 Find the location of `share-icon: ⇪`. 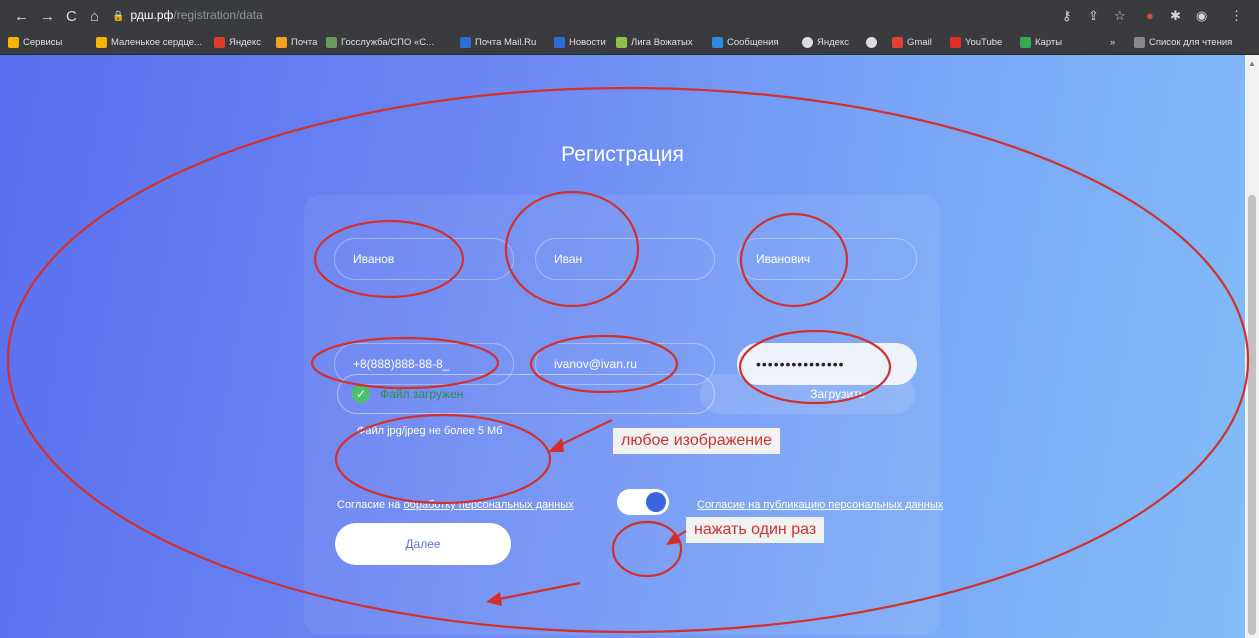

share-icon: ⇪ is located at coordinates (1093, 16).